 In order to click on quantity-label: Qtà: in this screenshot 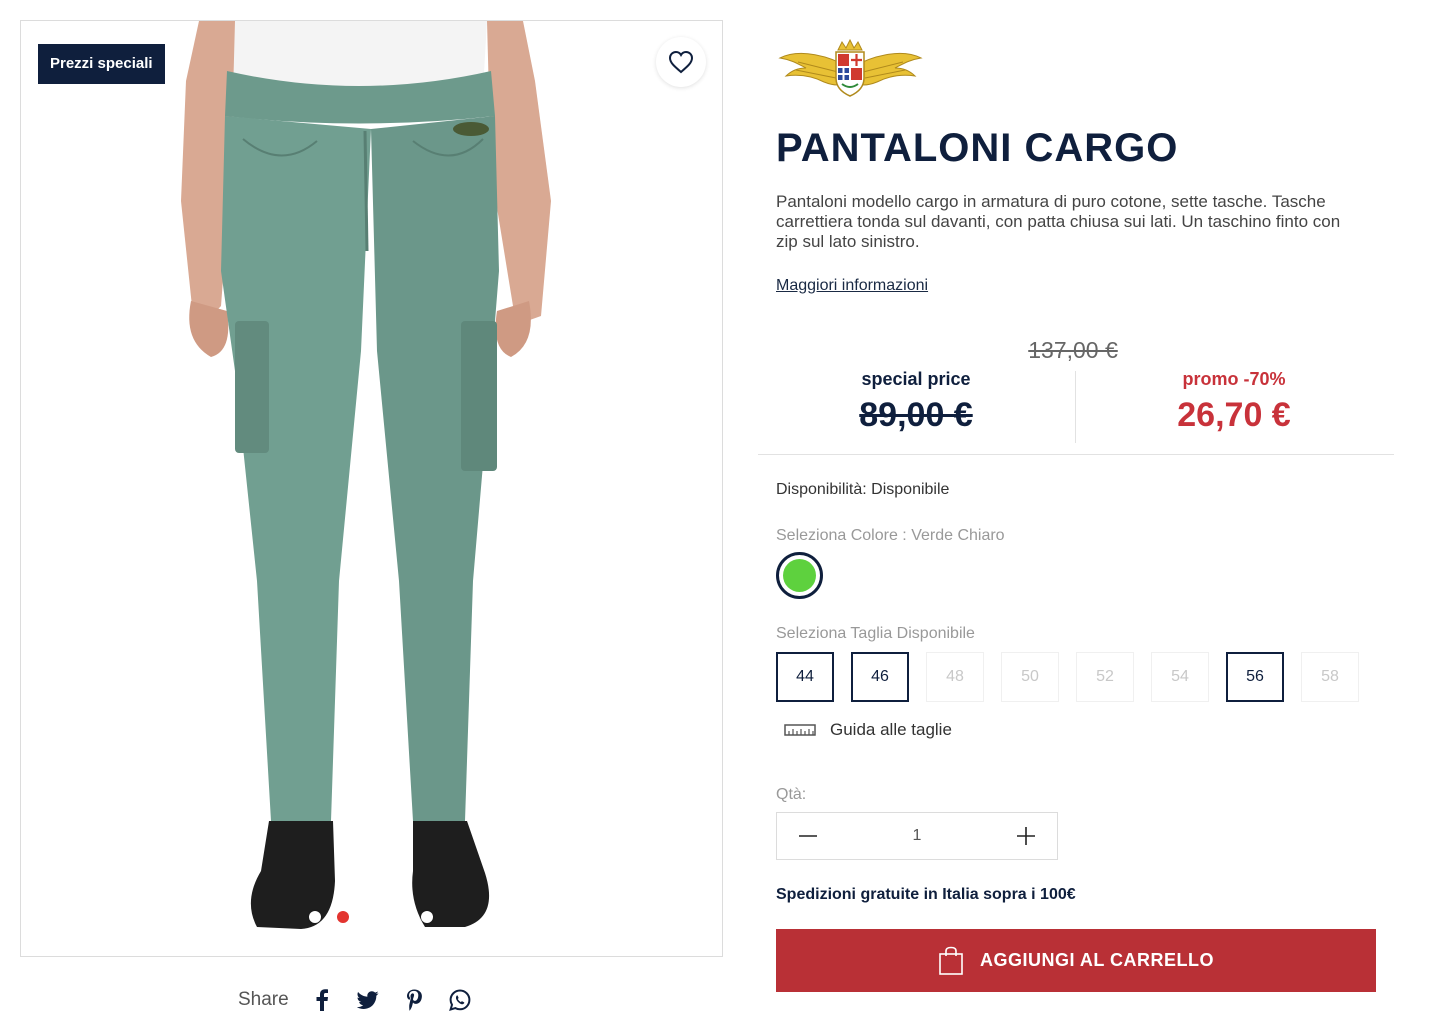, I will do `click(791, 794)`.